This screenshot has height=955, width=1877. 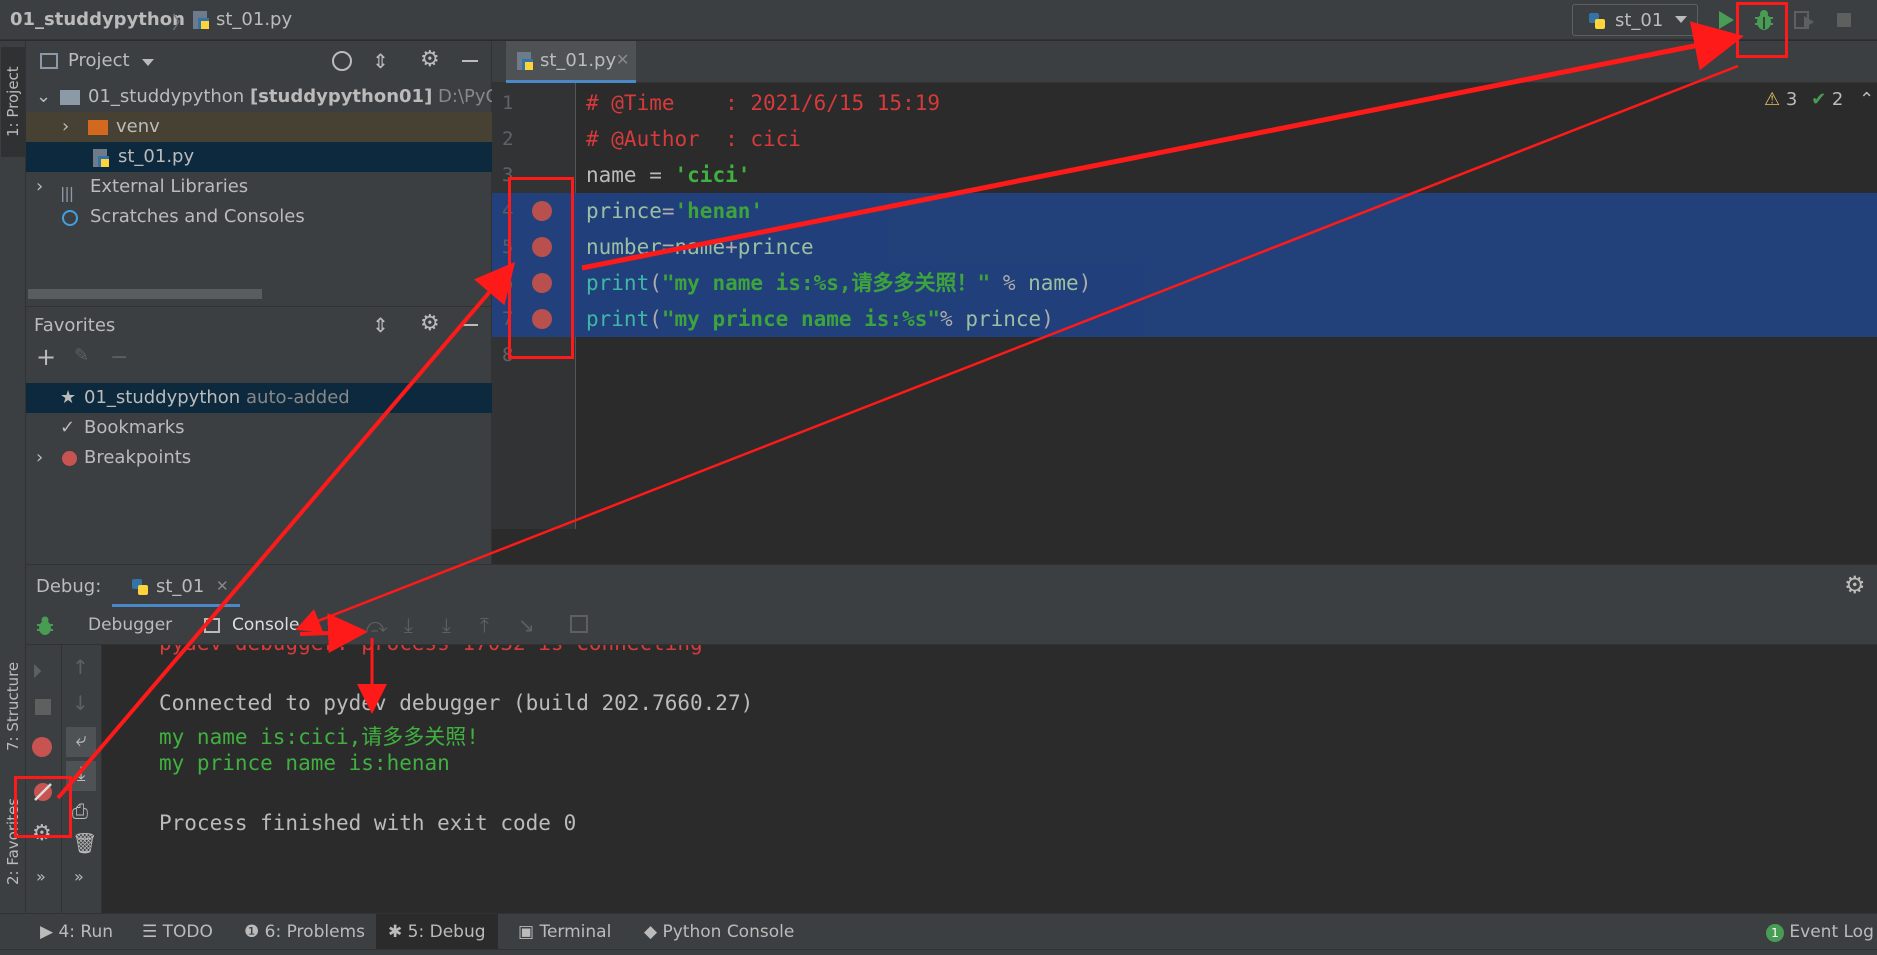 What do you see at coordinates (1819, 99) in the screenshot?
I see `inspection-widget: ⚠ 3 ✔ 2 ⌃` at bounding box center [1819, 99].